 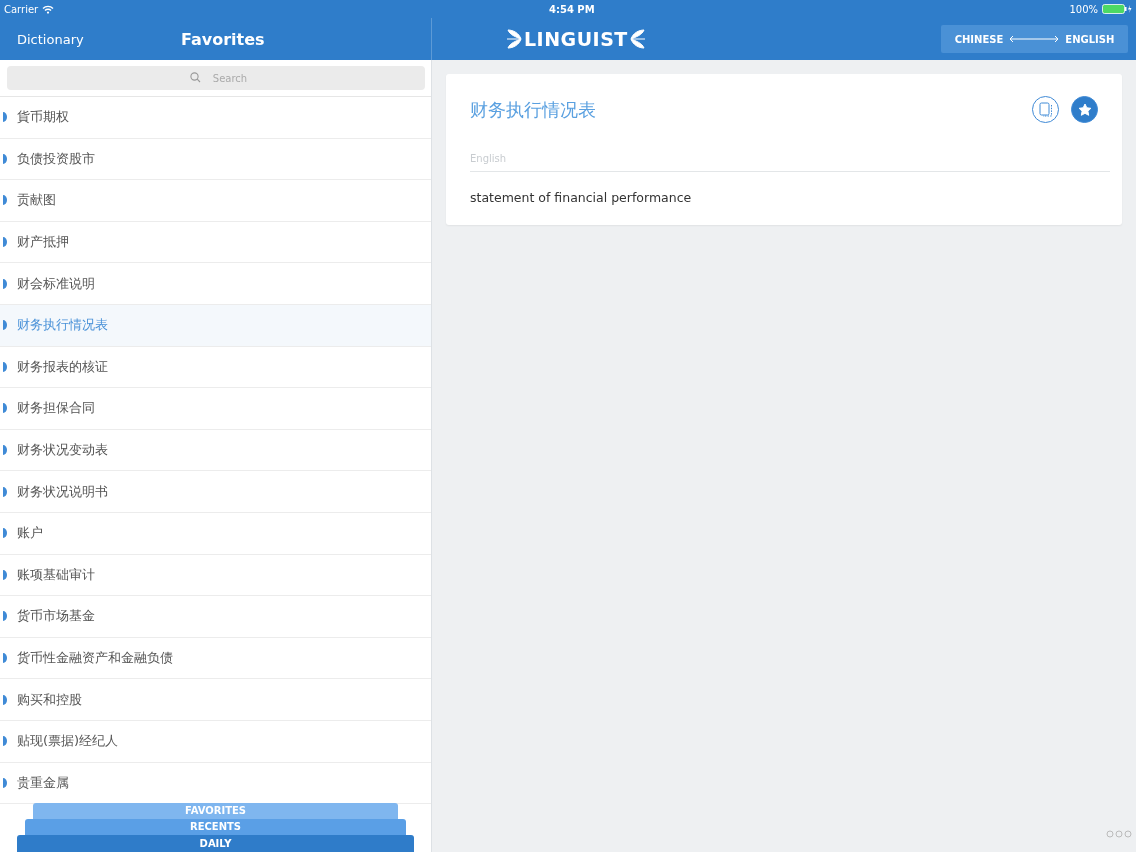 What do you see at coordinates (215, 617) in the screenshot?
I see `term-list-item: 货币市场基金` at bounding box center [215, 617].